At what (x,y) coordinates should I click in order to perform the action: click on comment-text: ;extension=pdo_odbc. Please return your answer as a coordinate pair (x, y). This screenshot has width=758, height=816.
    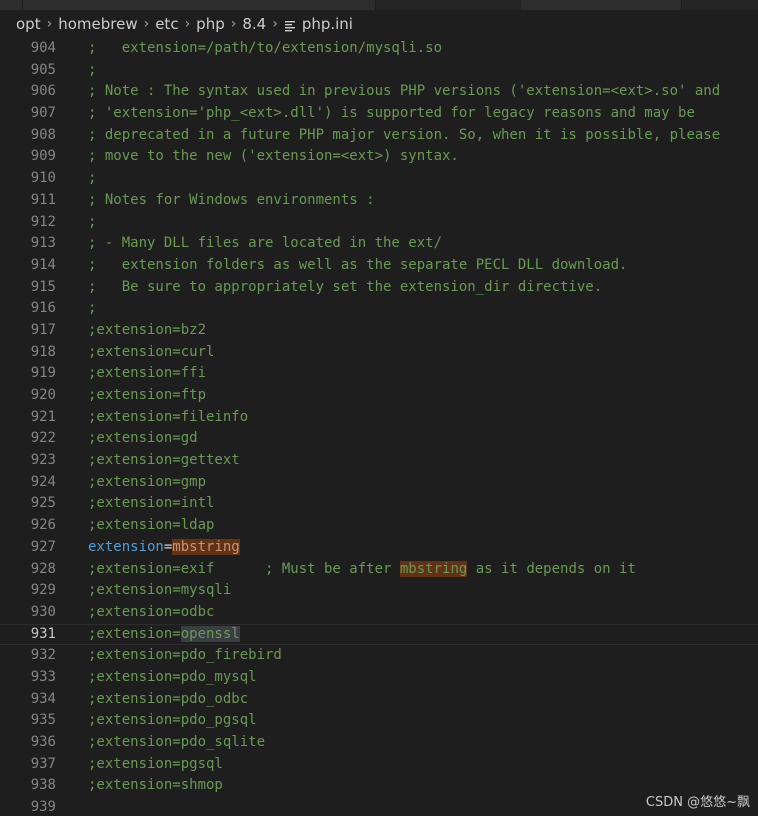
    Looking at the image, I should click on (168, 699).